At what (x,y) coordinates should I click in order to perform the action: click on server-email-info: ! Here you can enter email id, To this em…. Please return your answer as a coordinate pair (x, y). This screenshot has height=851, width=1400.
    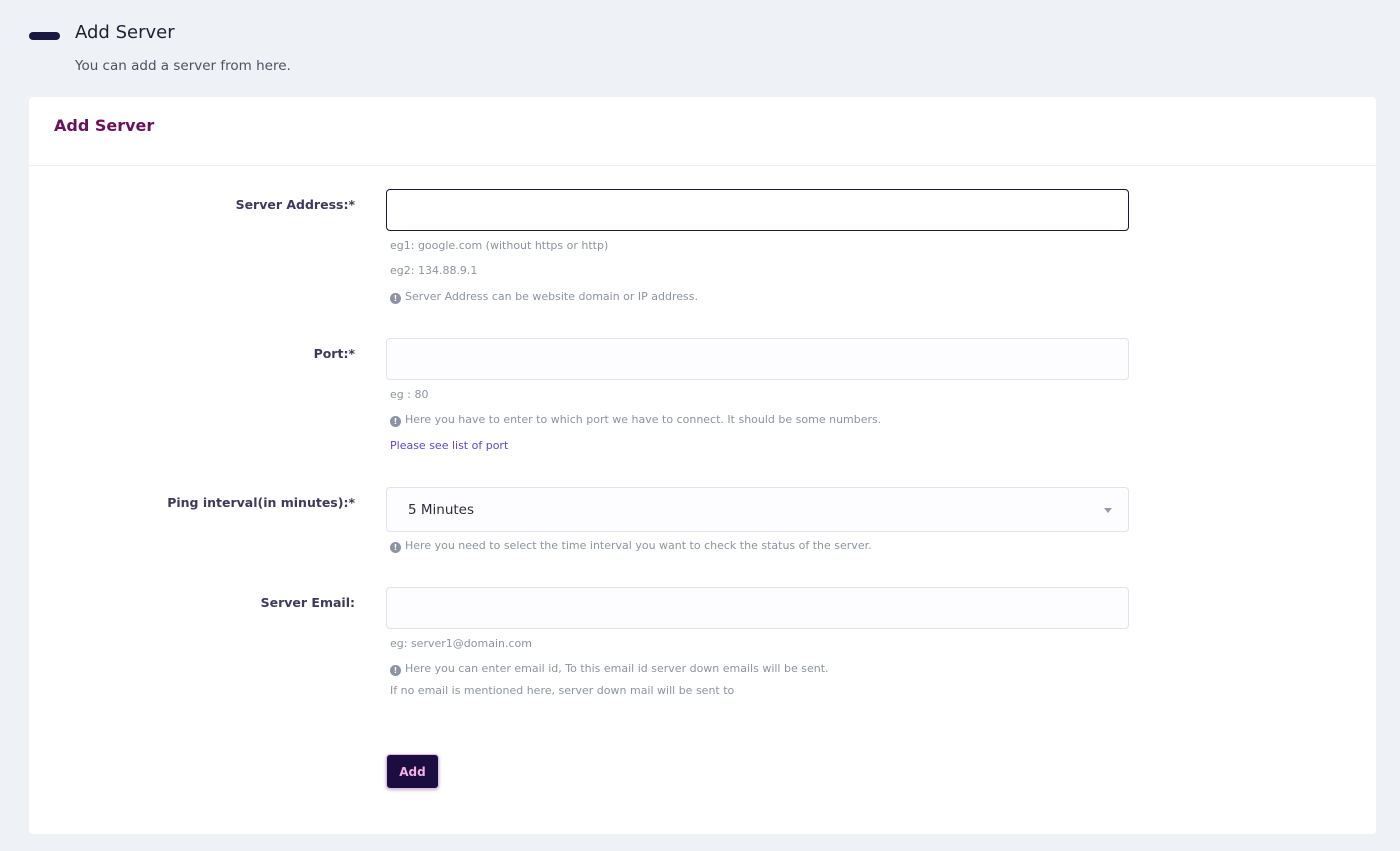
    Looking at the image, I should click on (609, 669).